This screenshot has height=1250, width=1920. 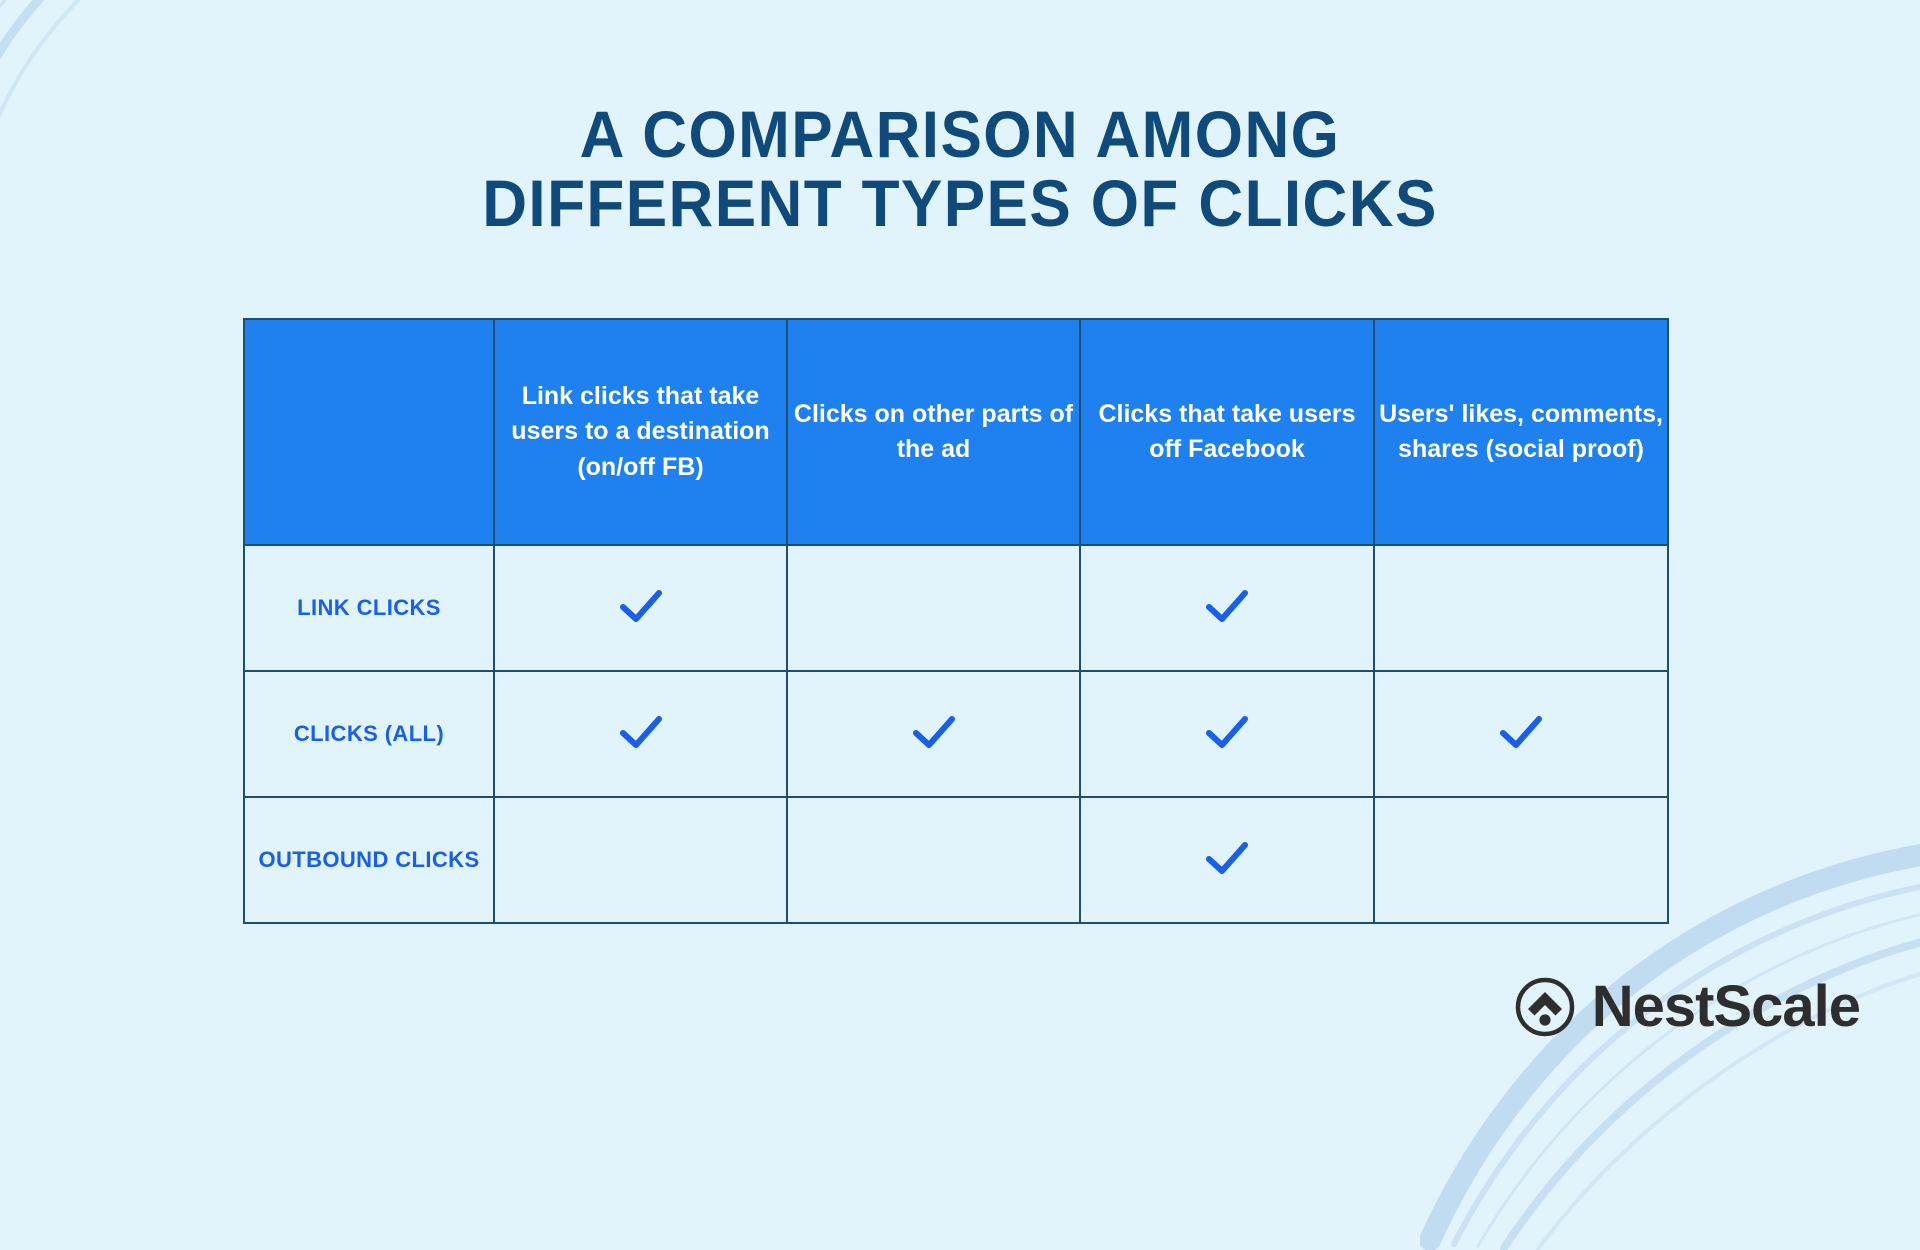 What do you see at coordinates (1544, 1007) in the screenshot?
I see `nestscale-mark-icon` at bounding box center [1544, 1007].